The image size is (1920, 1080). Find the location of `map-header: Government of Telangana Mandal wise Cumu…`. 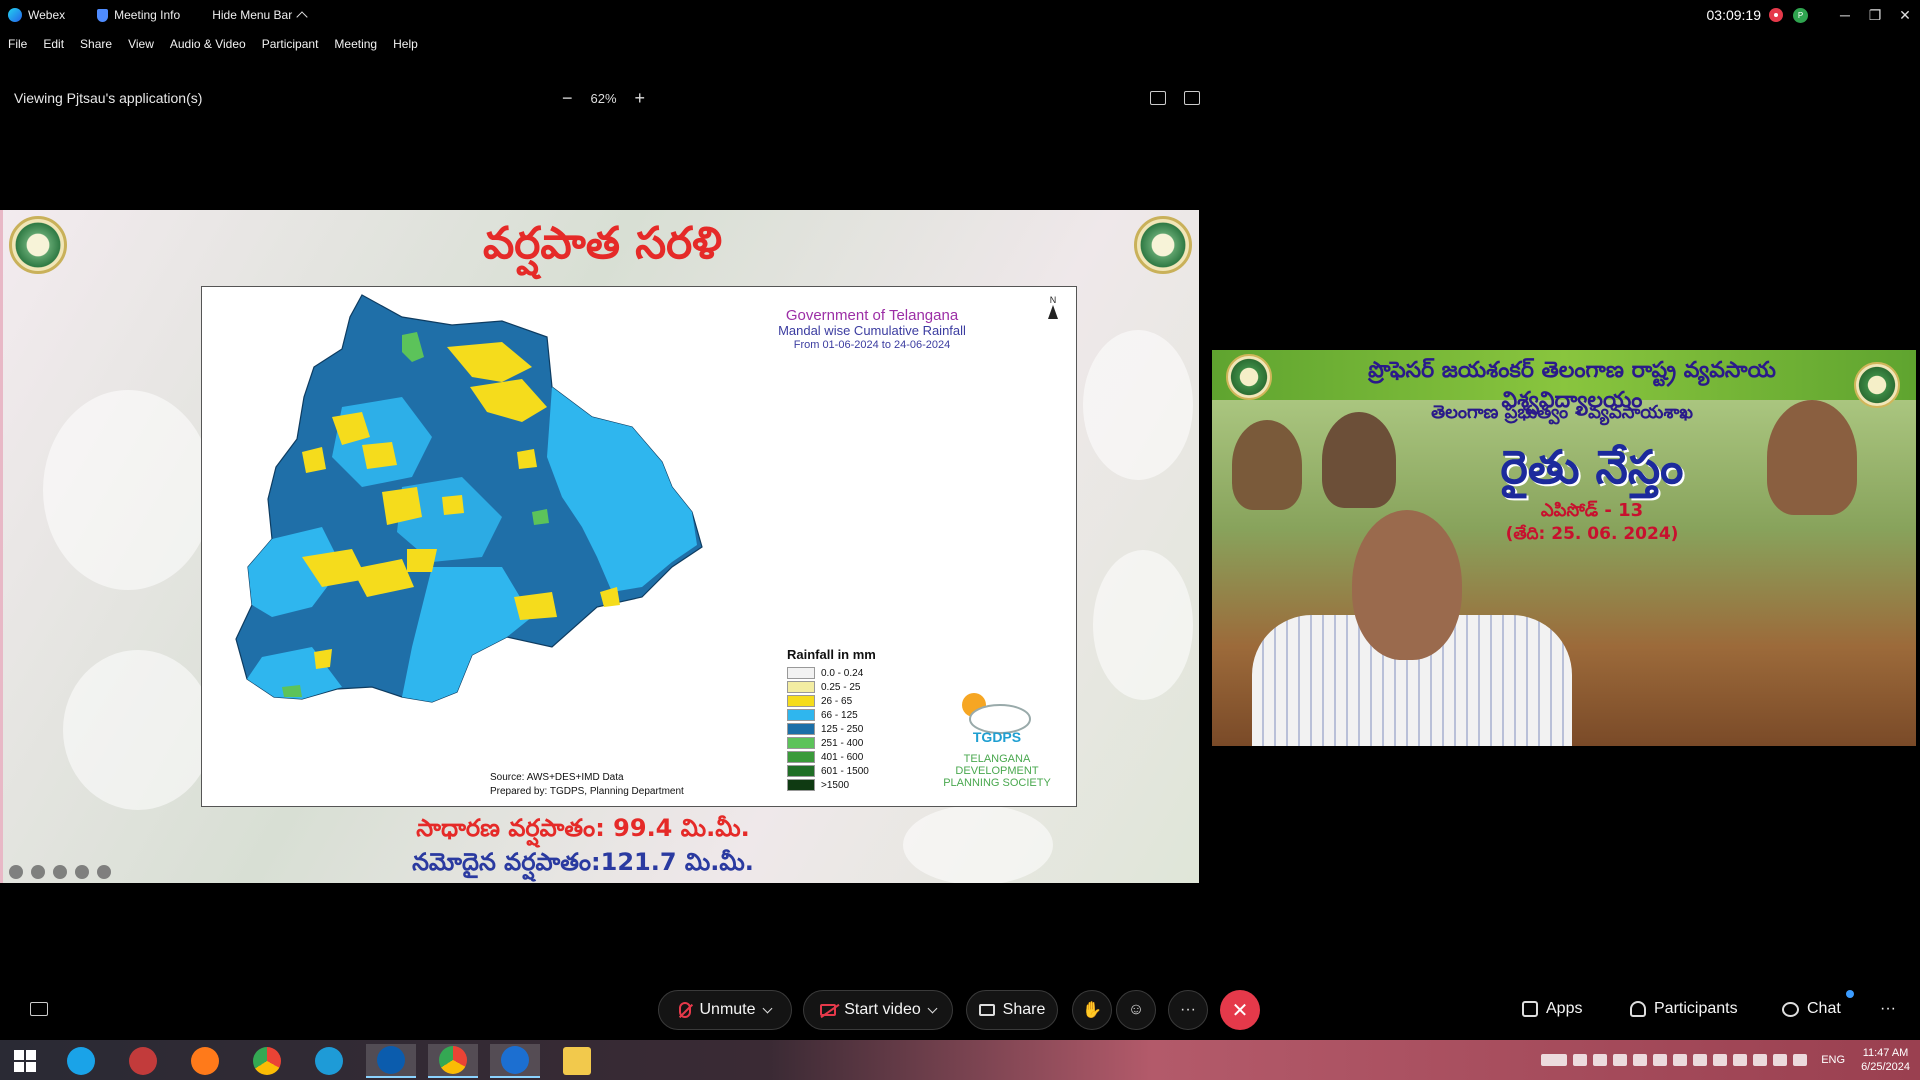

map-header: Government of Telangana Mandal wise Cumu… is located at coordinates (872, 329).